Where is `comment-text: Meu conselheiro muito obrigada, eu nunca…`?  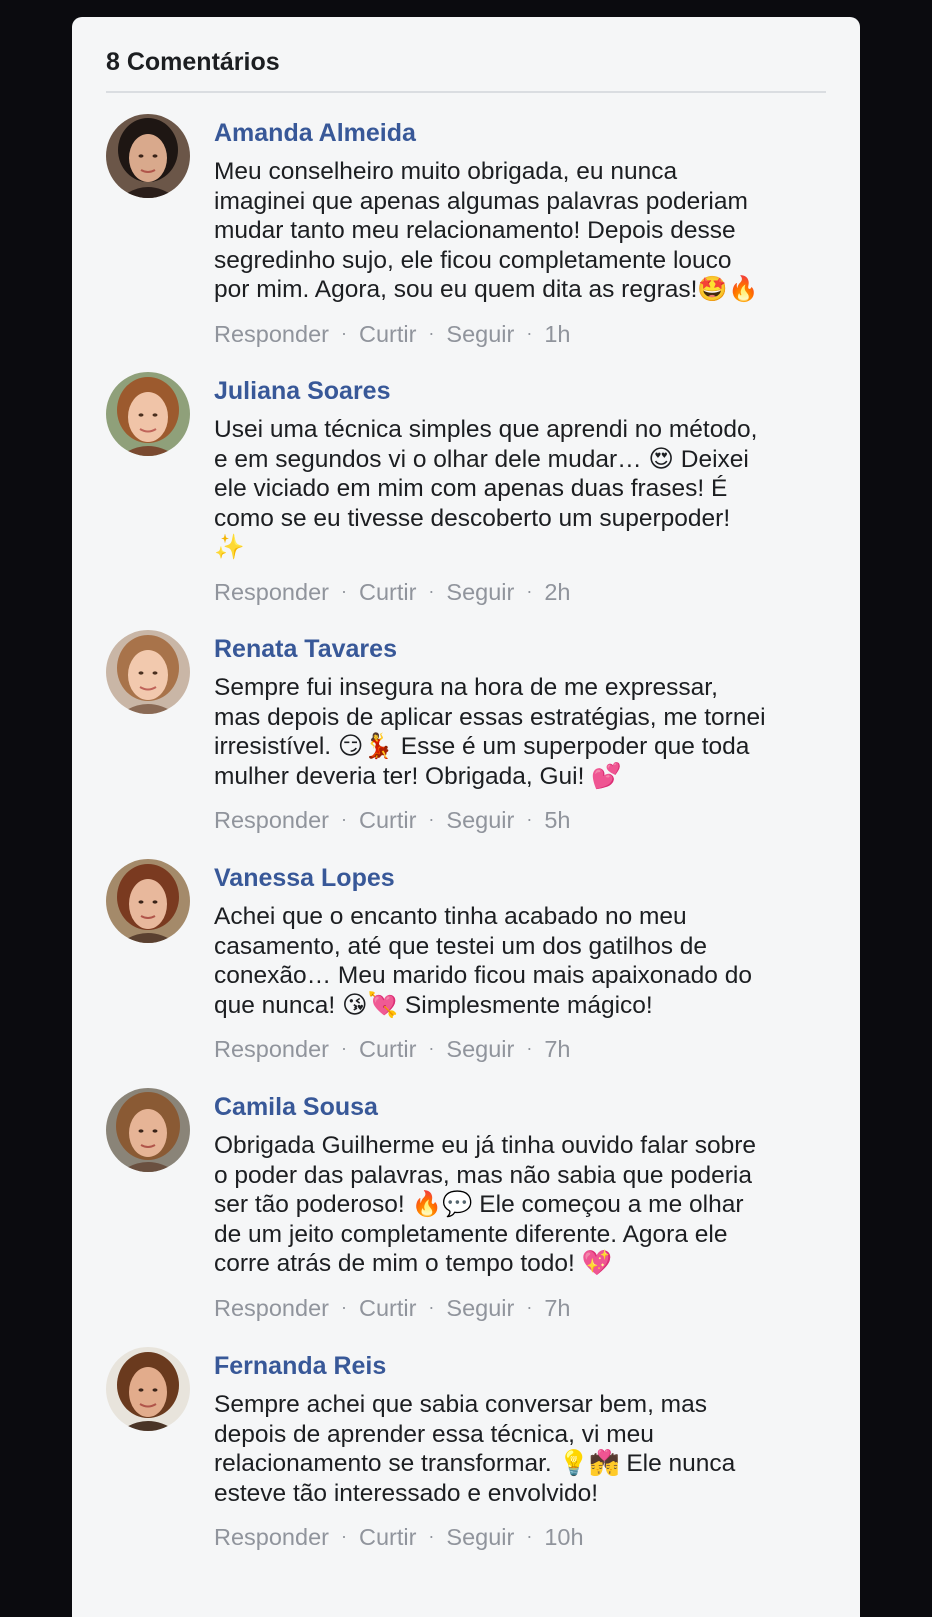
comment-text: Meu conselheiro muito obrigada, eu nunca… is located at coordinates (486, 230).